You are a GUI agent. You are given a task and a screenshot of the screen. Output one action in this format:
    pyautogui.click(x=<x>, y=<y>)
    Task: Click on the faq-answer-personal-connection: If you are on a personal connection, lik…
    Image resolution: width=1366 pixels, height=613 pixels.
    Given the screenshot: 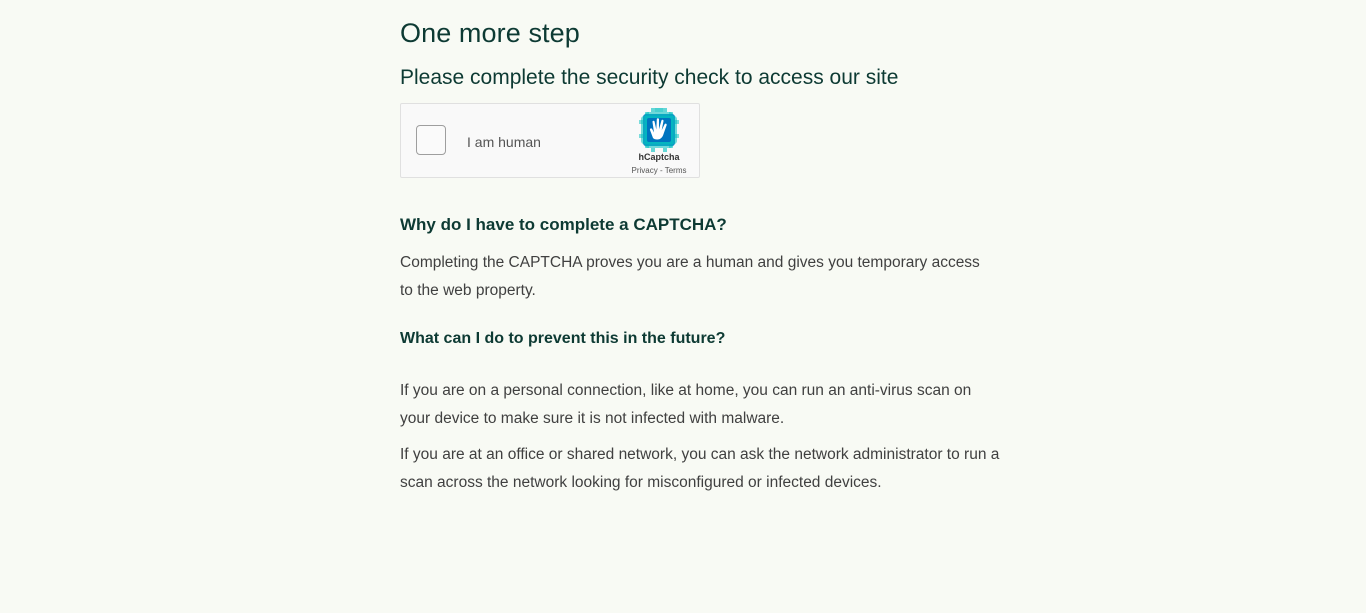 What is the action you would take?
    pyautogui.click(x=686, y=404)
    